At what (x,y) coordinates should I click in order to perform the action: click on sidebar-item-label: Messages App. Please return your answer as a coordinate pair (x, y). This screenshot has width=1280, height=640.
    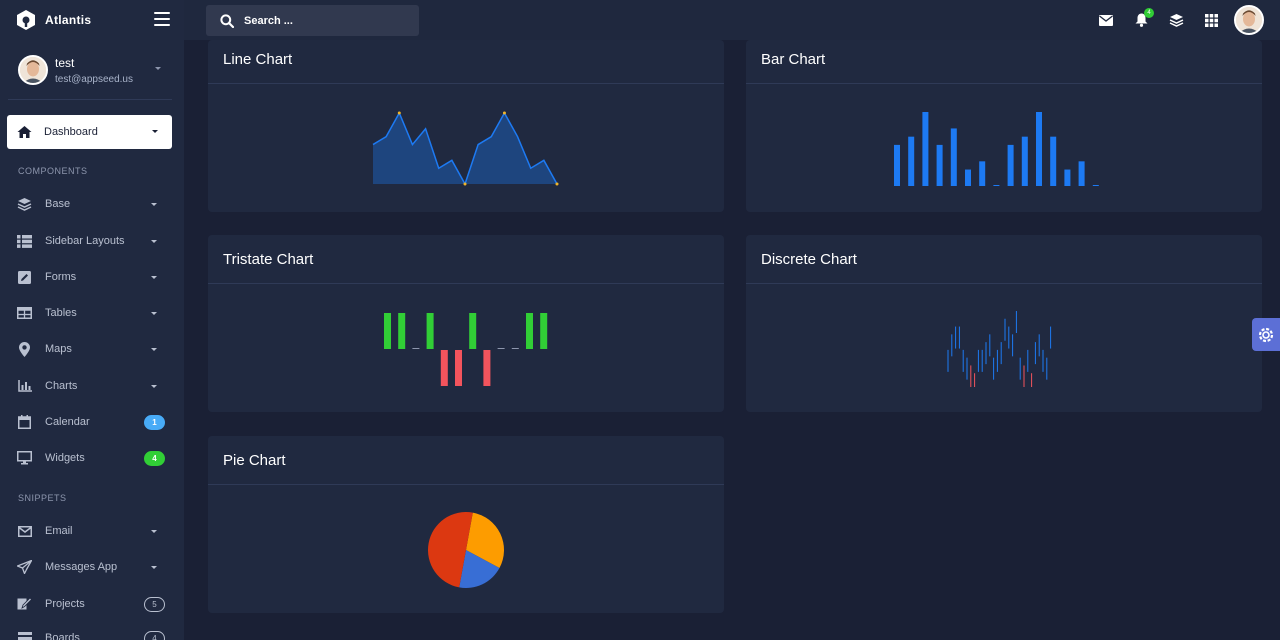
    Looking at the image, I should click on (81, 567).